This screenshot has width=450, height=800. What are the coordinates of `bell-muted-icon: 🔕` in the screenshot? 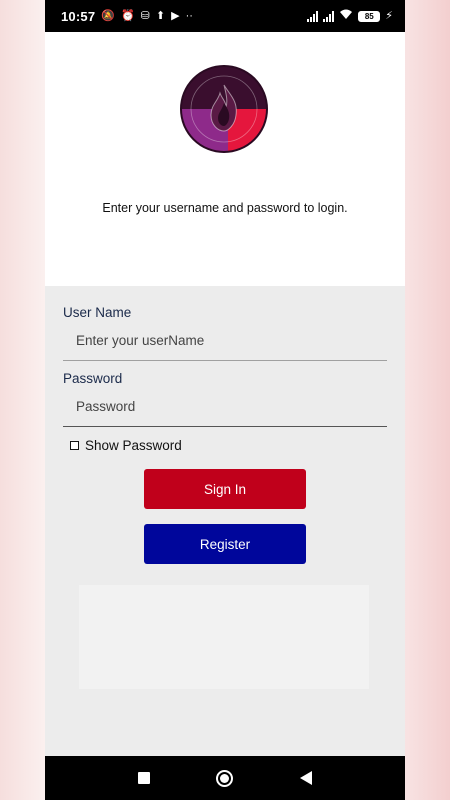 It's located at (108, 15).